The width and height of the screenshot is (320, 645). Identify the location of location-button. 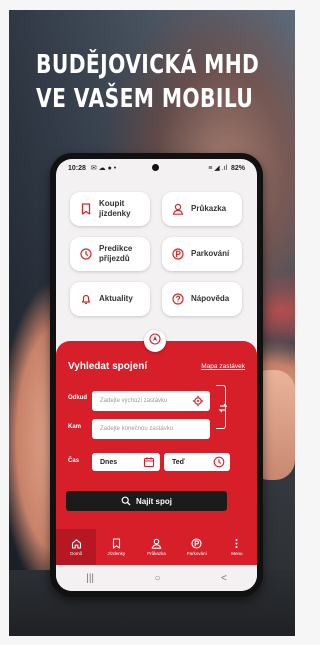
(155, 341).